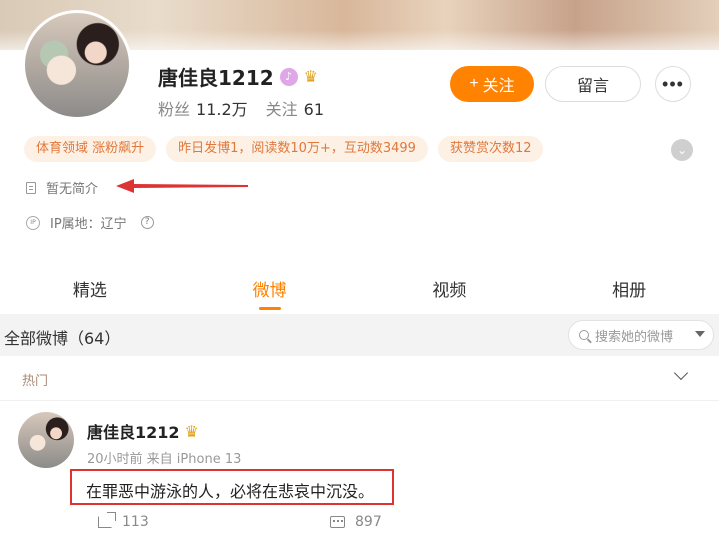  Describe the element at coordinates (35, 381) in the screenshot. I see `hot-label: 热门` at that location.